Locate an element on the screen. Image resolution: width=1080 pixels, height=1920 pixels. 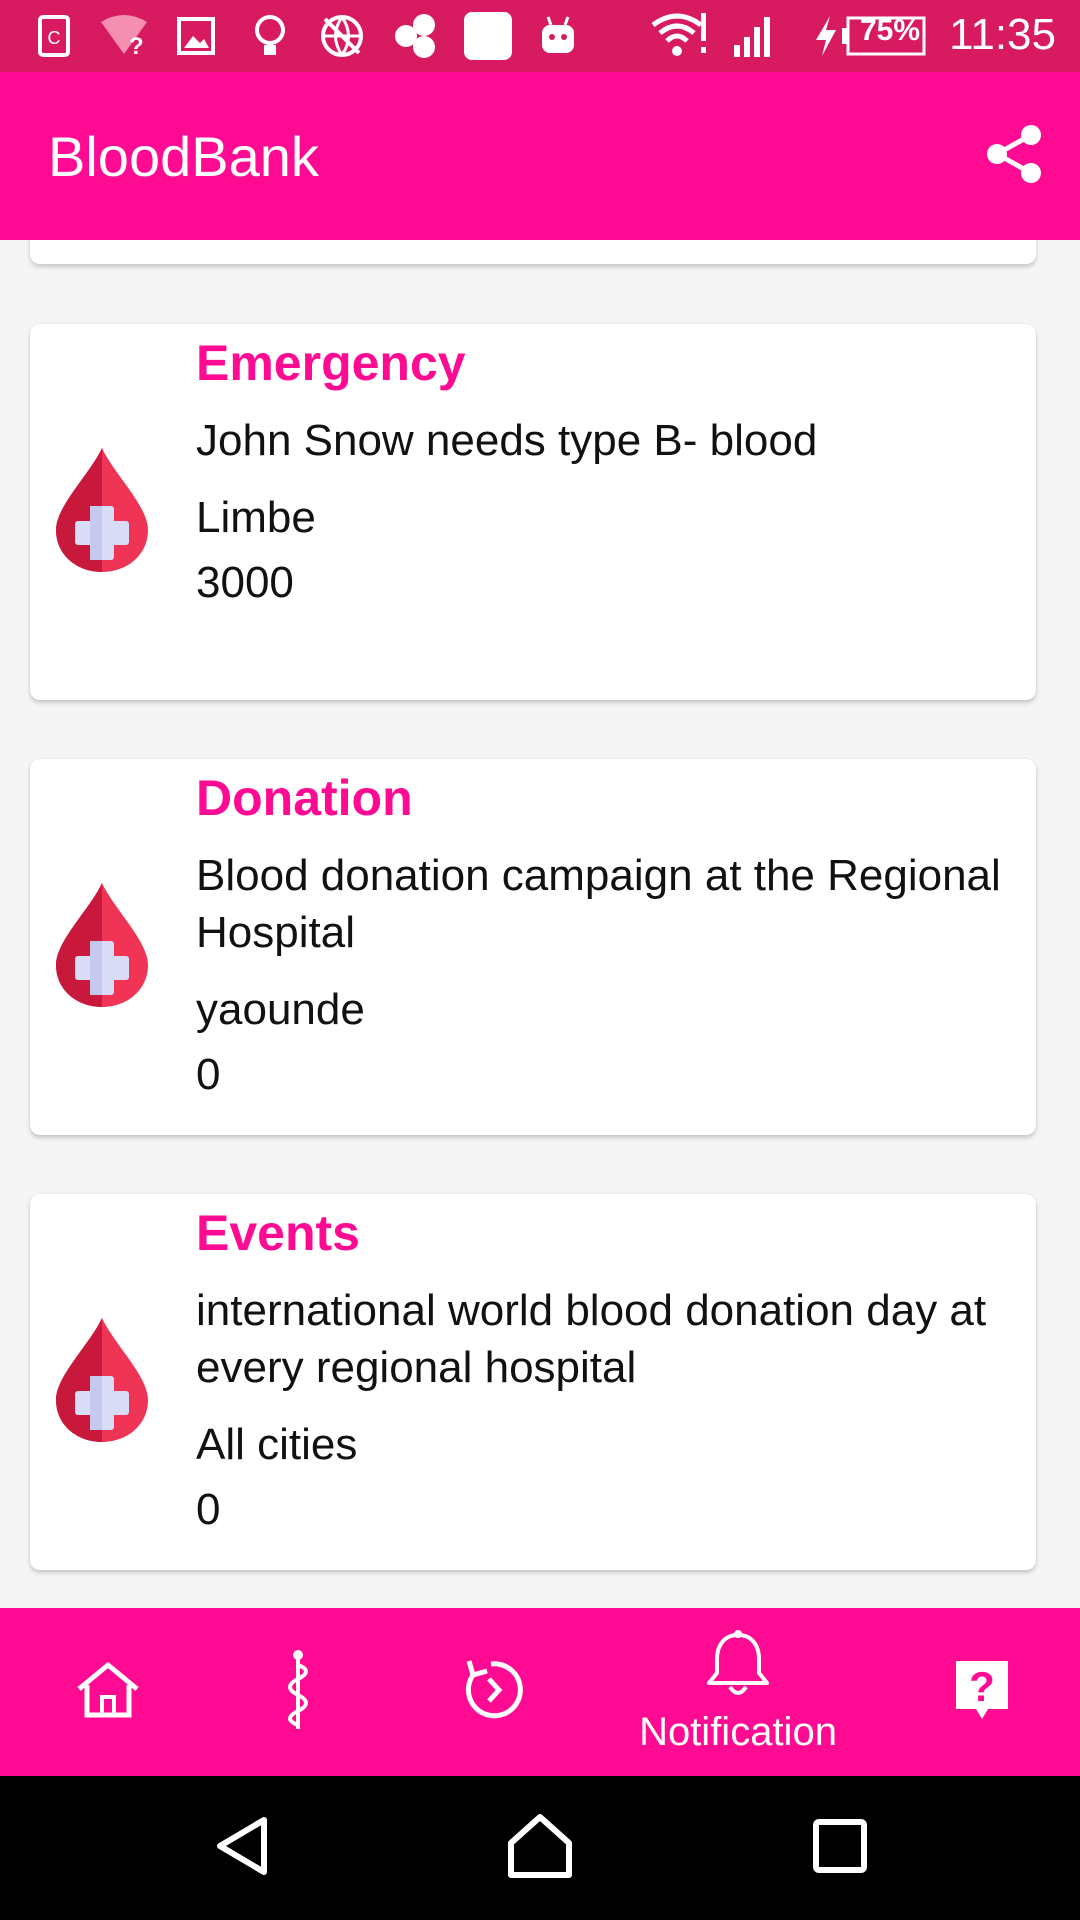
nav-history is located at coordinates (494, 1692).